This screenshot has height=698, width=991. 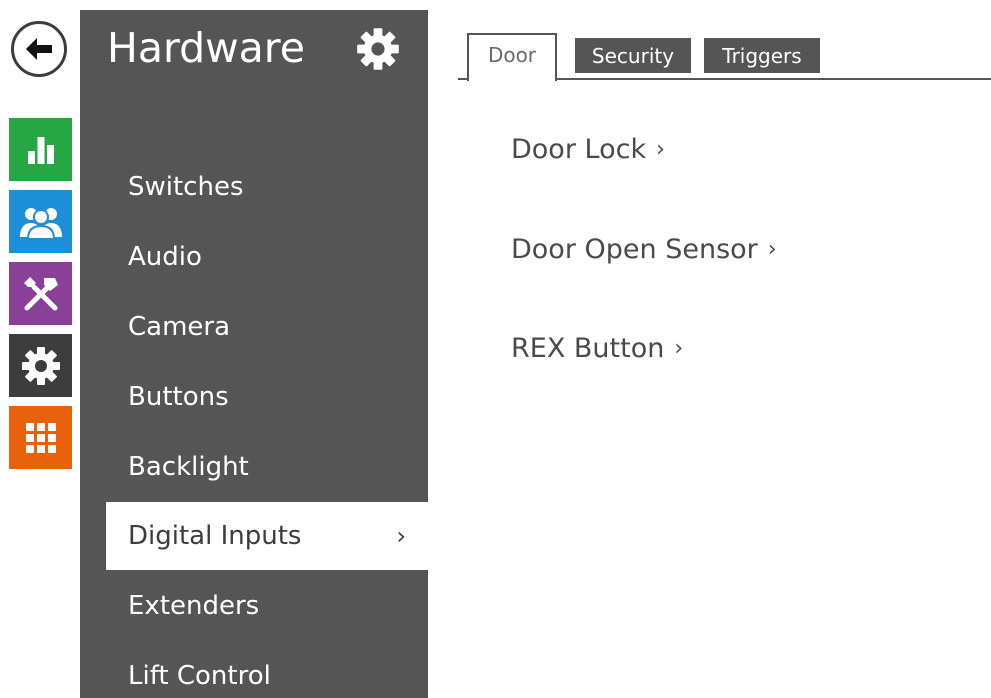 I want to click on sidebar-title: Hardware, so click(x=206, y=48).